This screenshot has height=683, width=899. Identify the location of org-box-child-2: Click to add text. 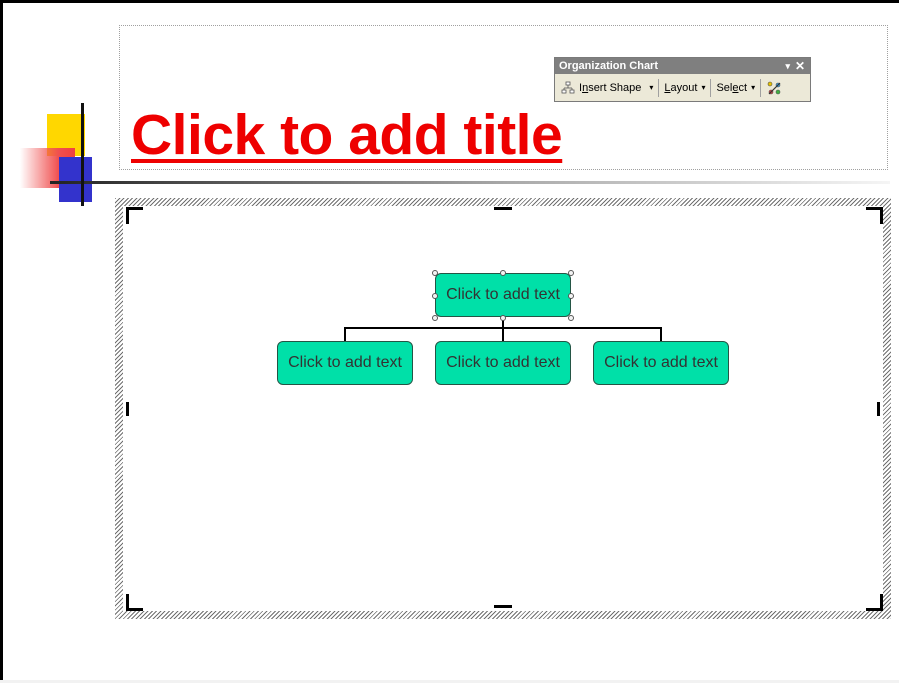
(503, 363).